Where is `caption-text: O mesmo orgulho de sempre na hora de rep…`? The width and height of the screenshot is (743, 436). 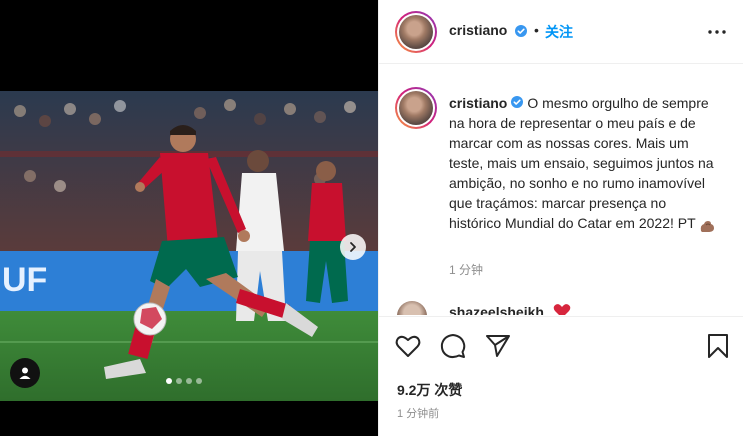 caption-text: O mesmo orgulho de sempre na hora de rep… is located at coordinates (581, 163).